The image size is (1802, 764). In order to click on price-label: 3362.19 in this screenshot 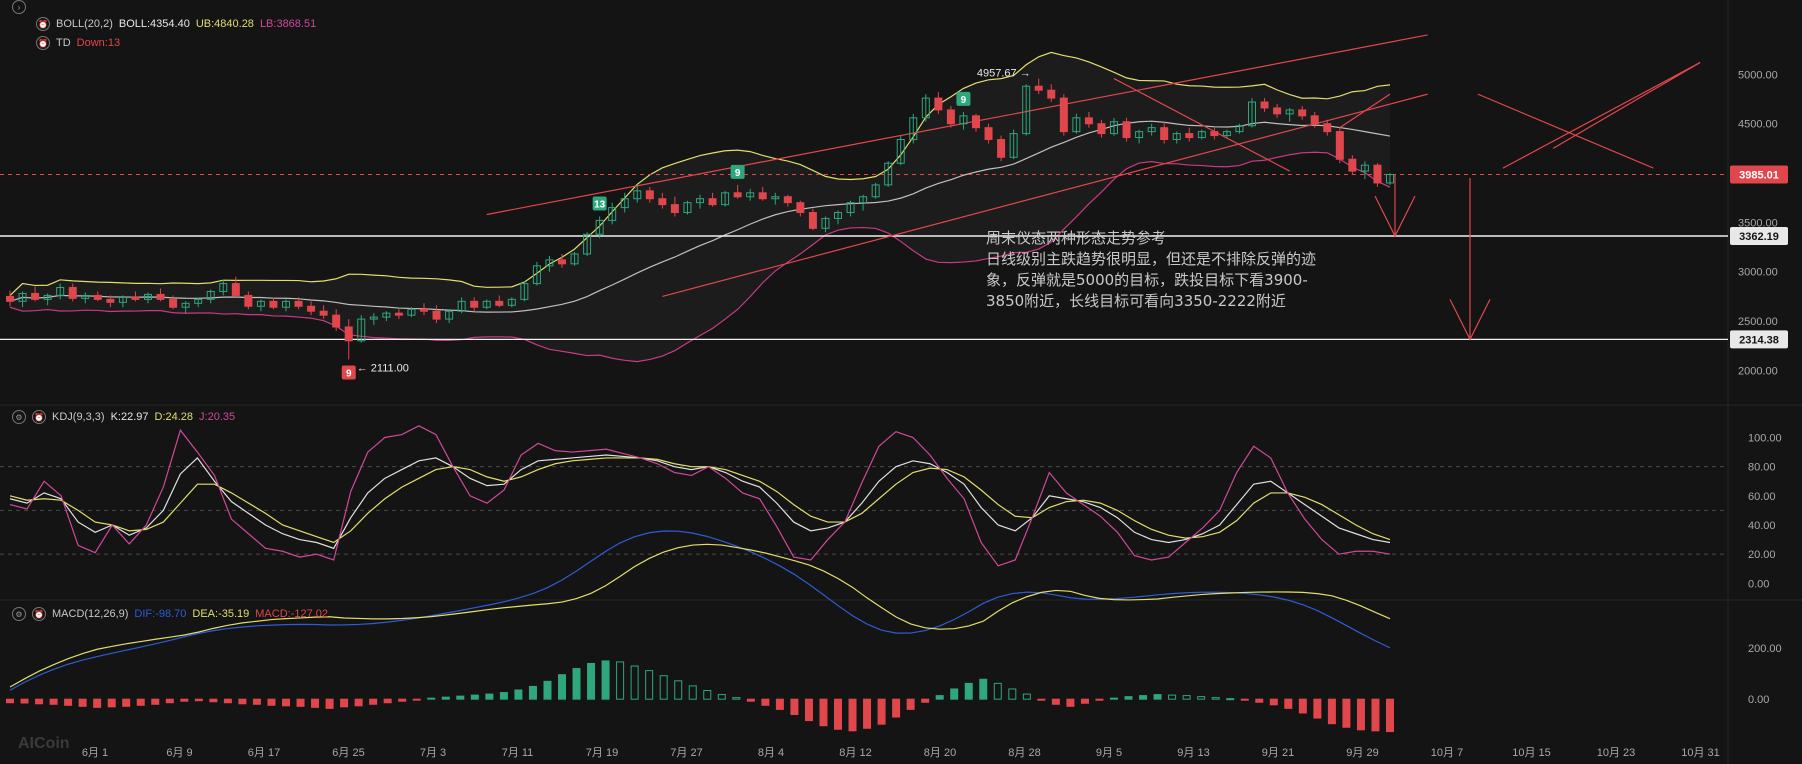, I will do `click(1759, 237)`.